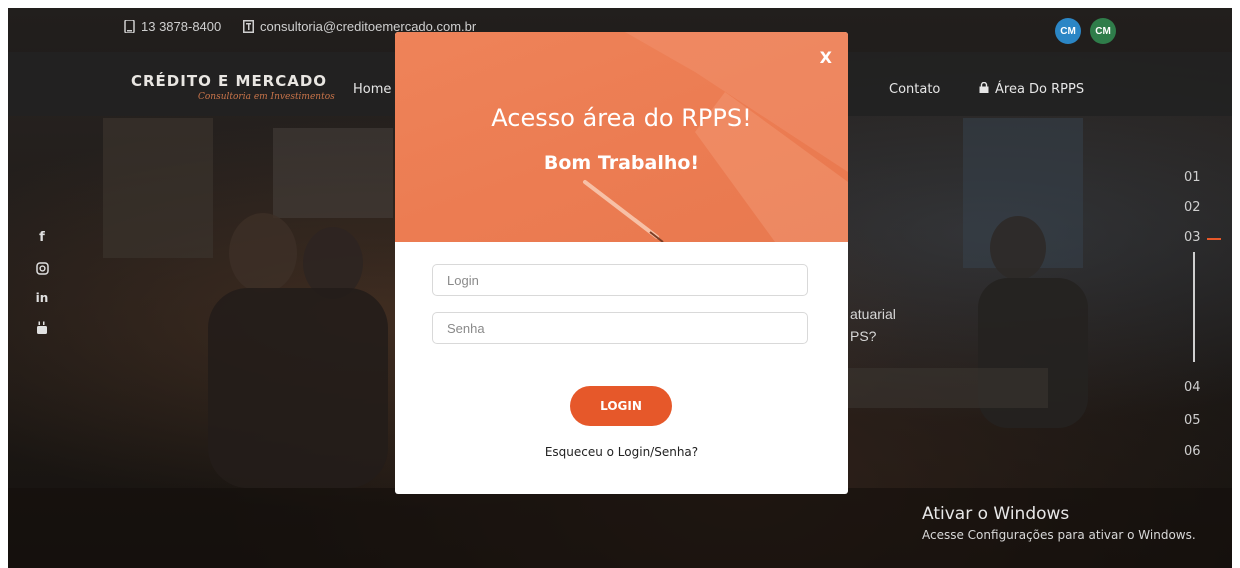 This screenshot has width=1240, height=568. Describe the element at coordinates (873, 314) in the screenshot. I see `hero-text-line1: atuarial` at that location.